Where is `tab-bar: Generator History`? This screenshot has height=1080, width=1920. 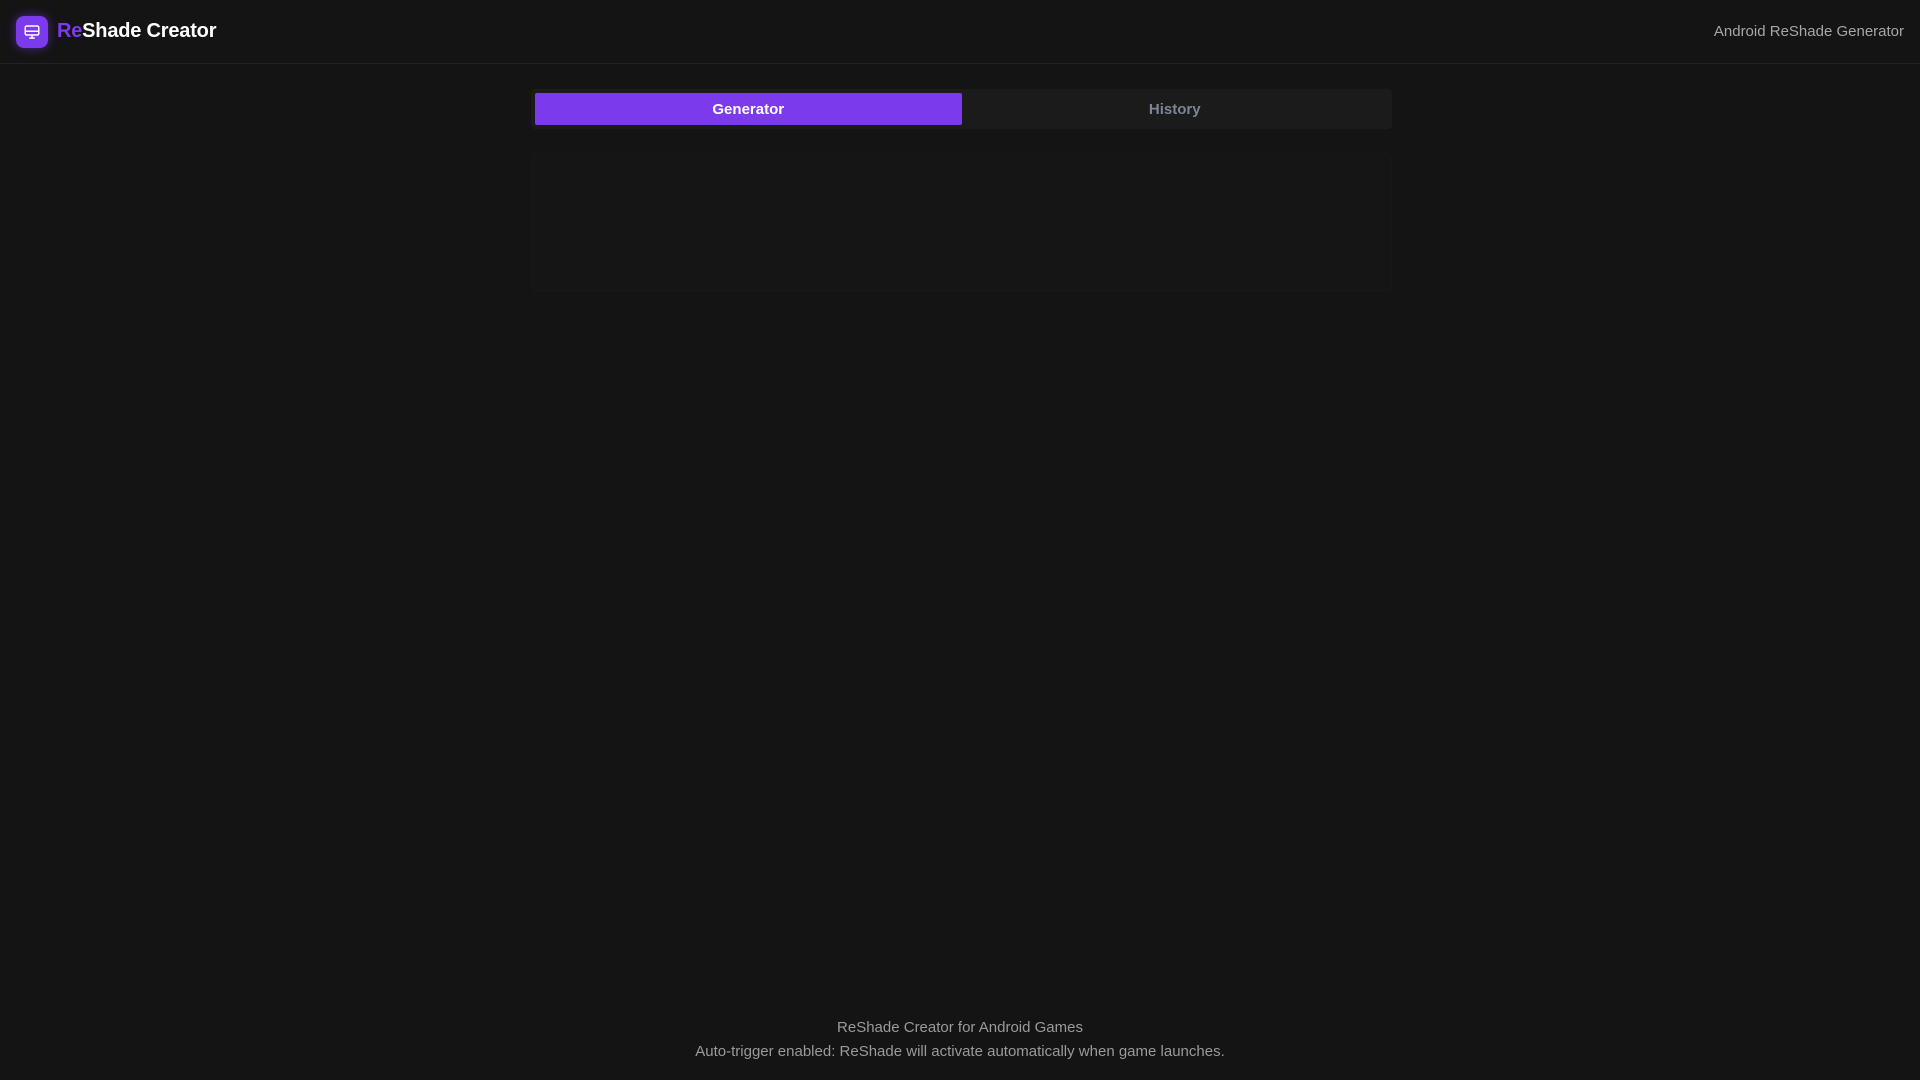
tab-bar: Generator History is located at coordinates (961, 109).